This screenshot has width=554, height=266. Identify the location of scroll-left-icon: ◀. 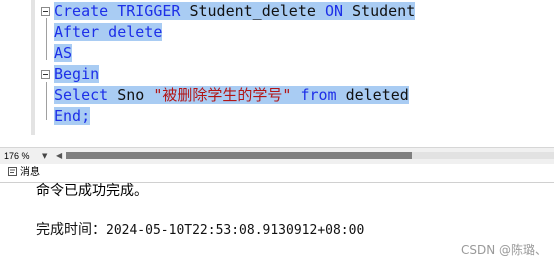
(59, 155).